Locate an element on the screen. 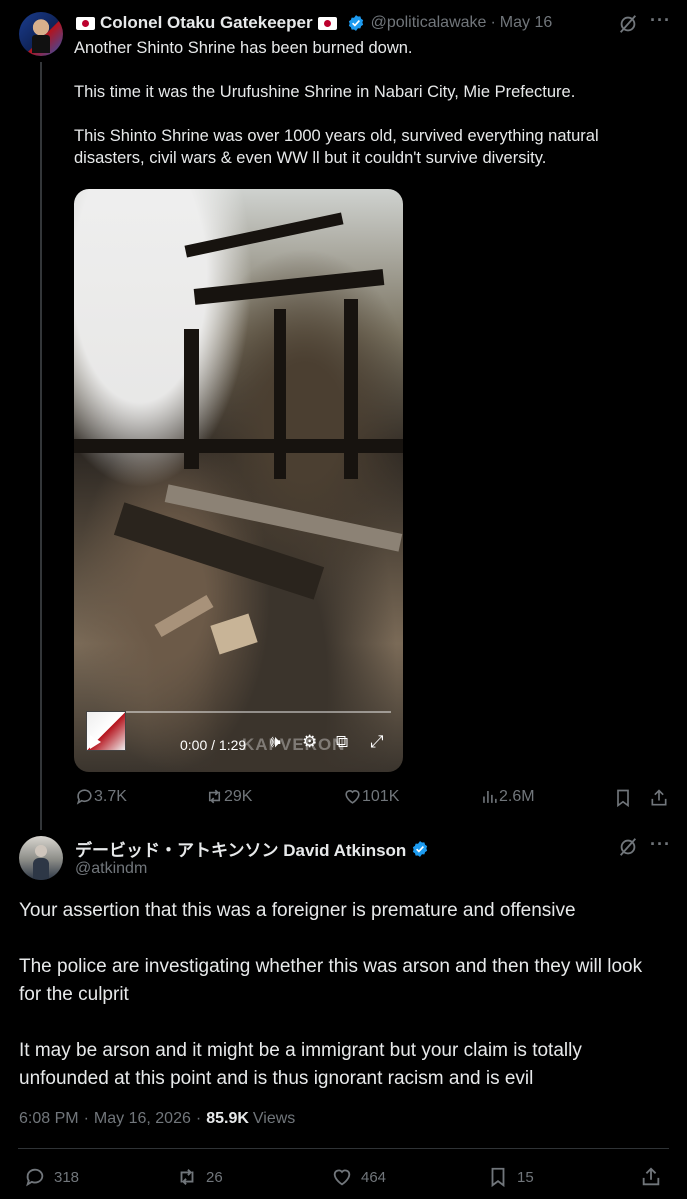 The width and height of the screenshot is (687, 1199). repost-count: 29K is located at coordinates (238, 796).